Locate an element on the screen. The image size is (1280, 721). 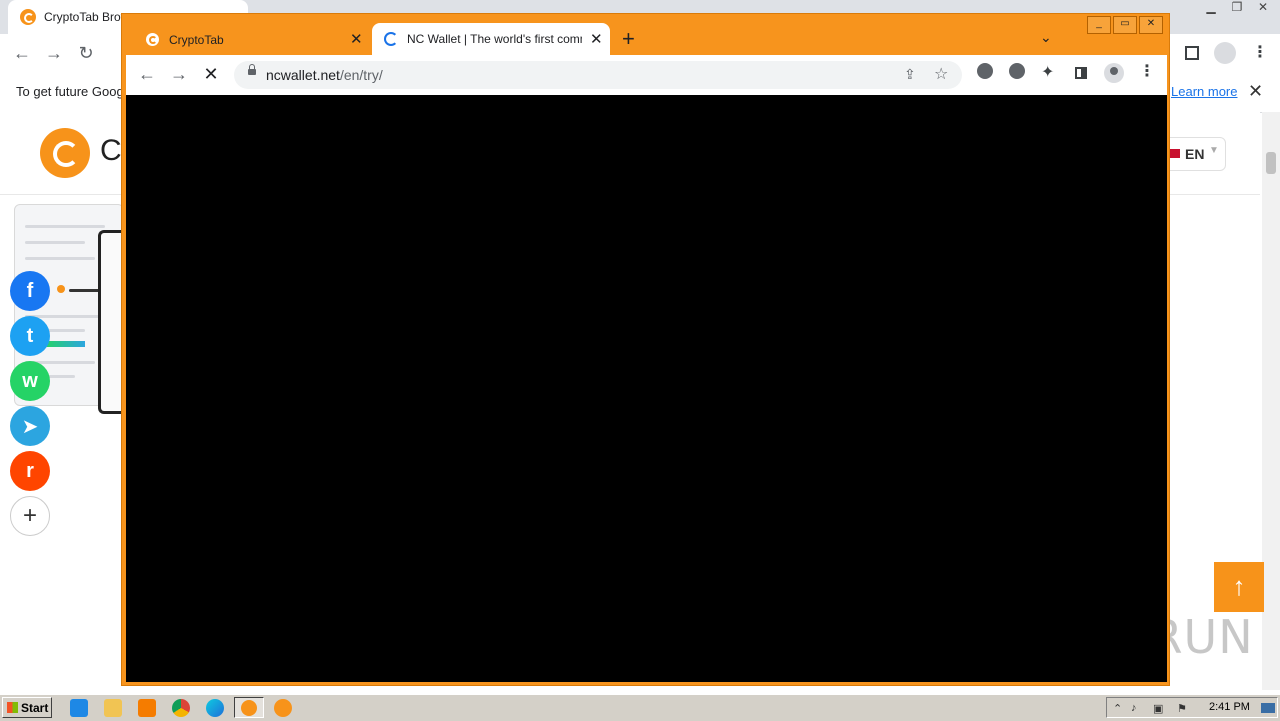
start-button: Start is located at coordinates (27, 707).